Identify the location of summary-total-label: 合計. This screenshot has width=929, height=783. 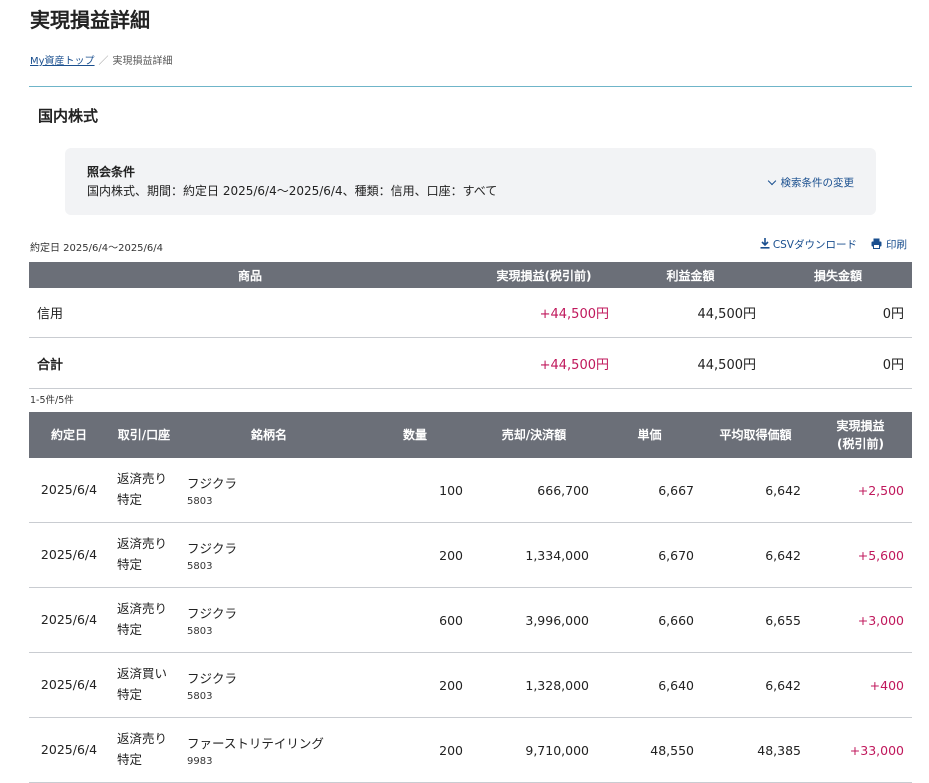
(250, 363).